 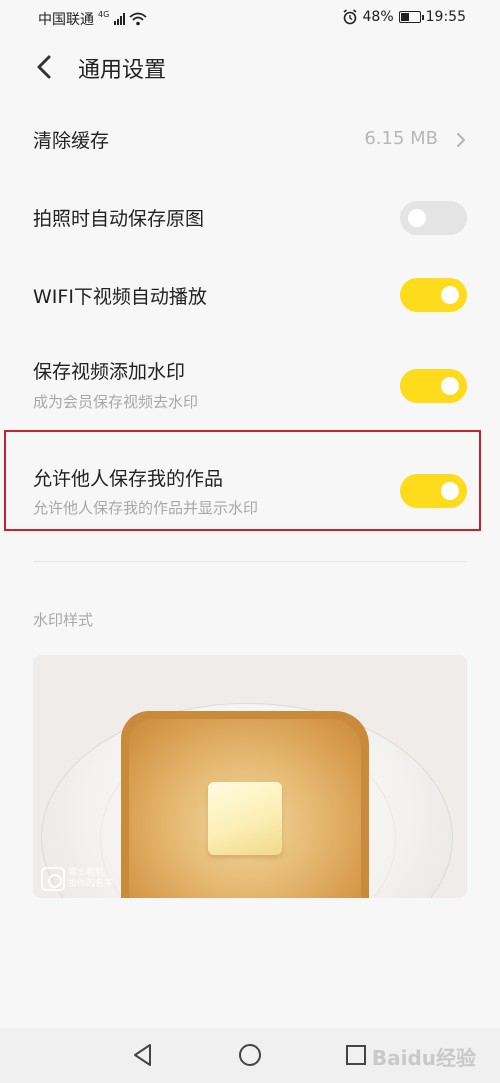 What do you see at coordinates (378, 17) in the screenshot?
I see `battery-percent: 48%` at bounding box center [378, 17].